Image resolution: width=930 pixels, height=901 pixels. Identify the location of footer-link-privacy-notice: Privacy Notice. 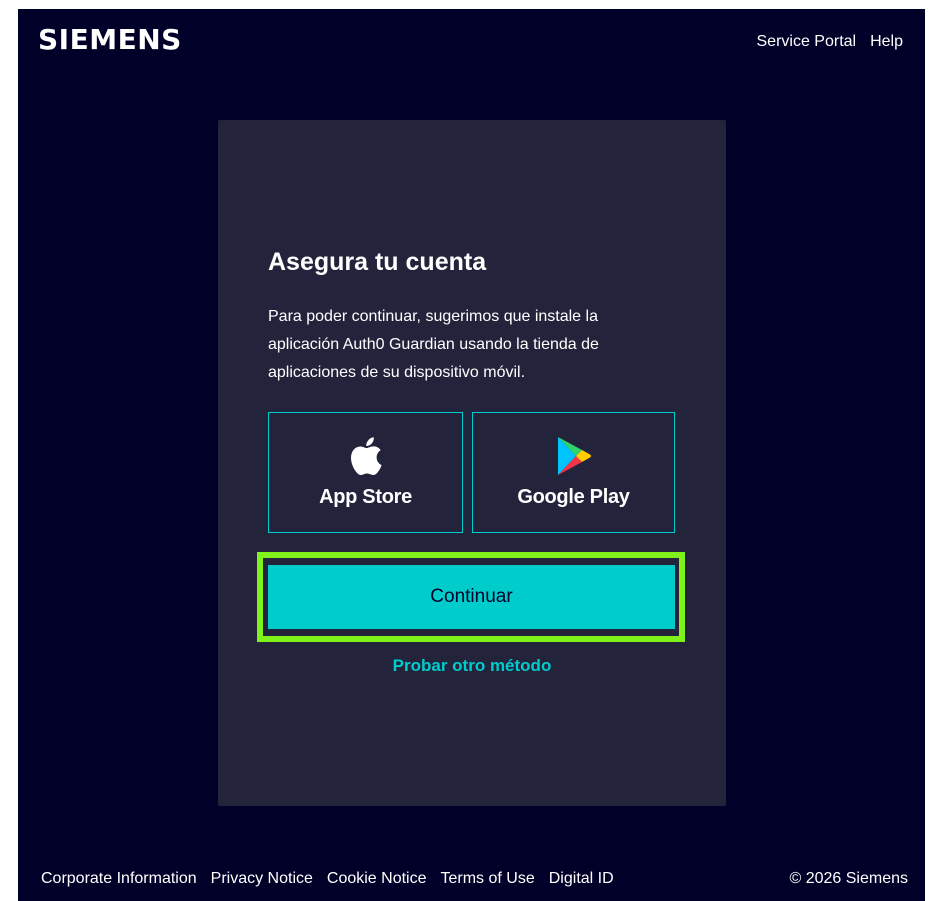
(262, 879).